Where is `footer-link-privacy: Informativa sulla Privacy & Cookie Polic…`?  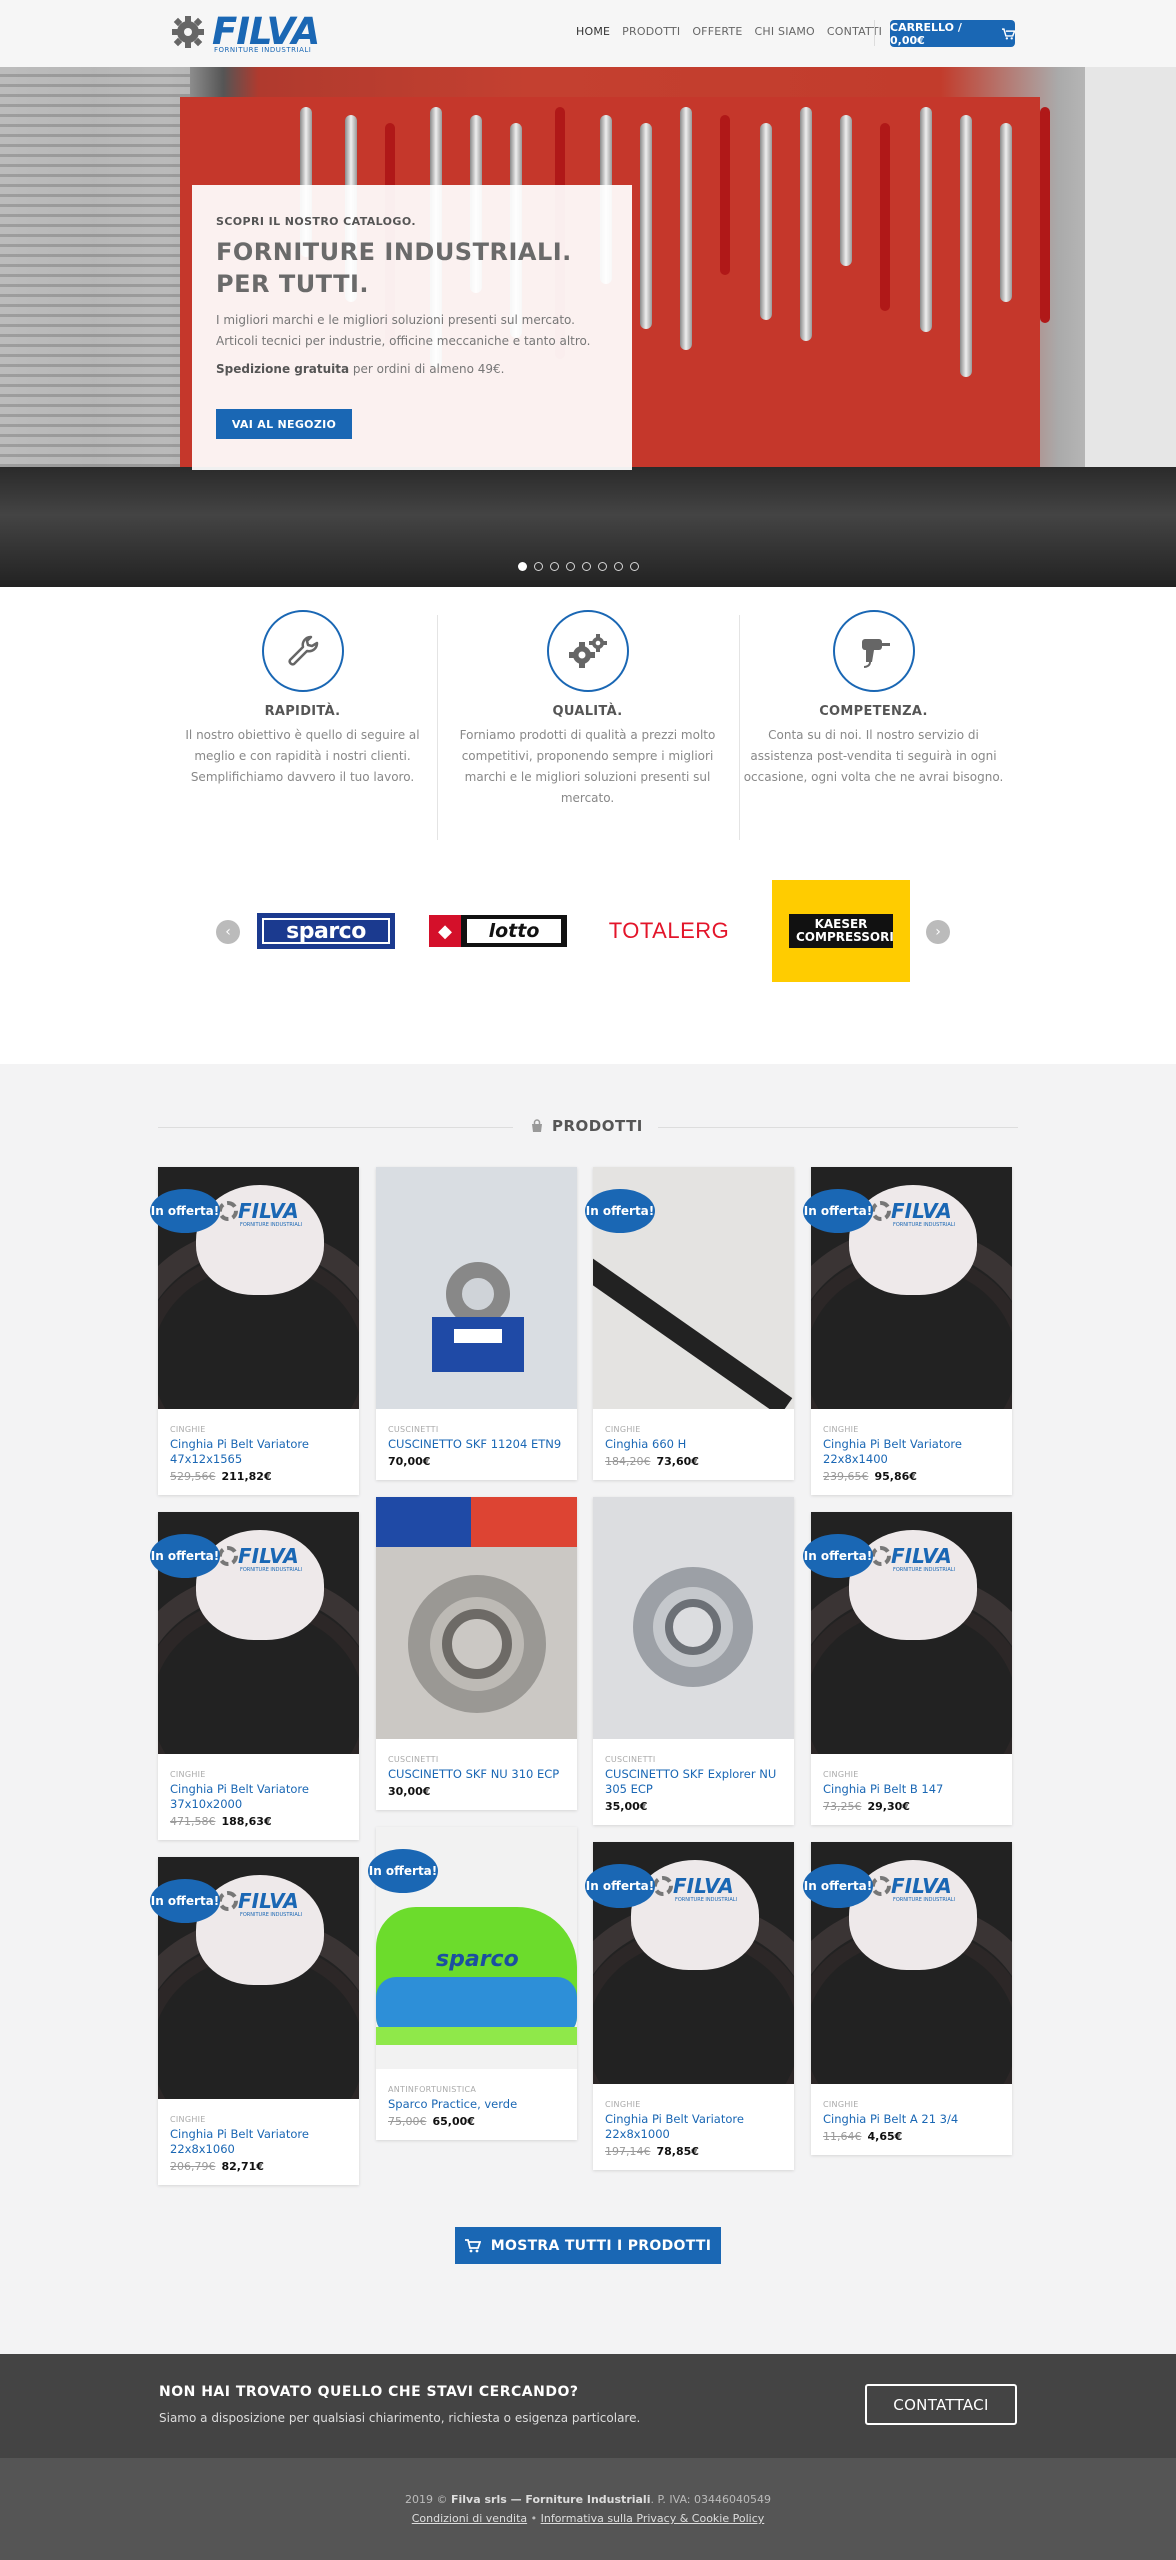 footer-link-privacy: Informativa sulla Privacy & Cookie Polic… is located at coordinates (653, 2518).